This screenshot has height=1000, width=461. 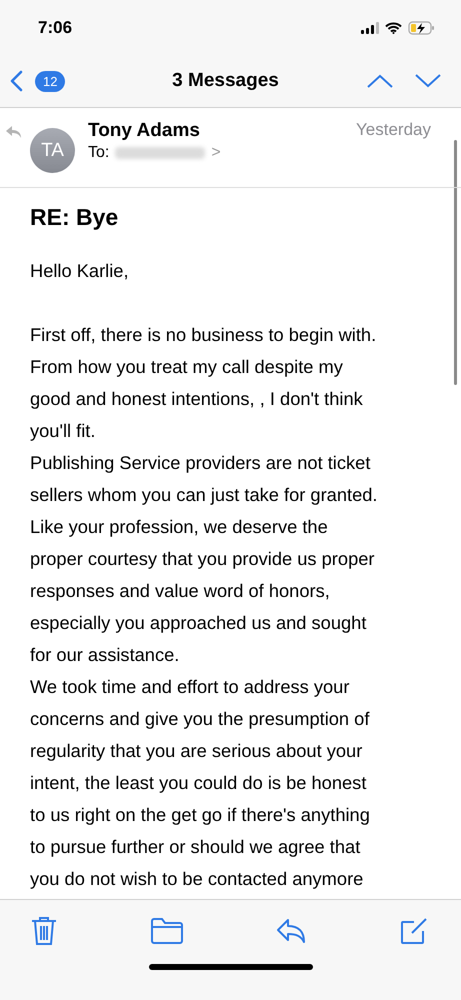 I want to click on message-subject: RE: Bye, so click(x=75, y=217).